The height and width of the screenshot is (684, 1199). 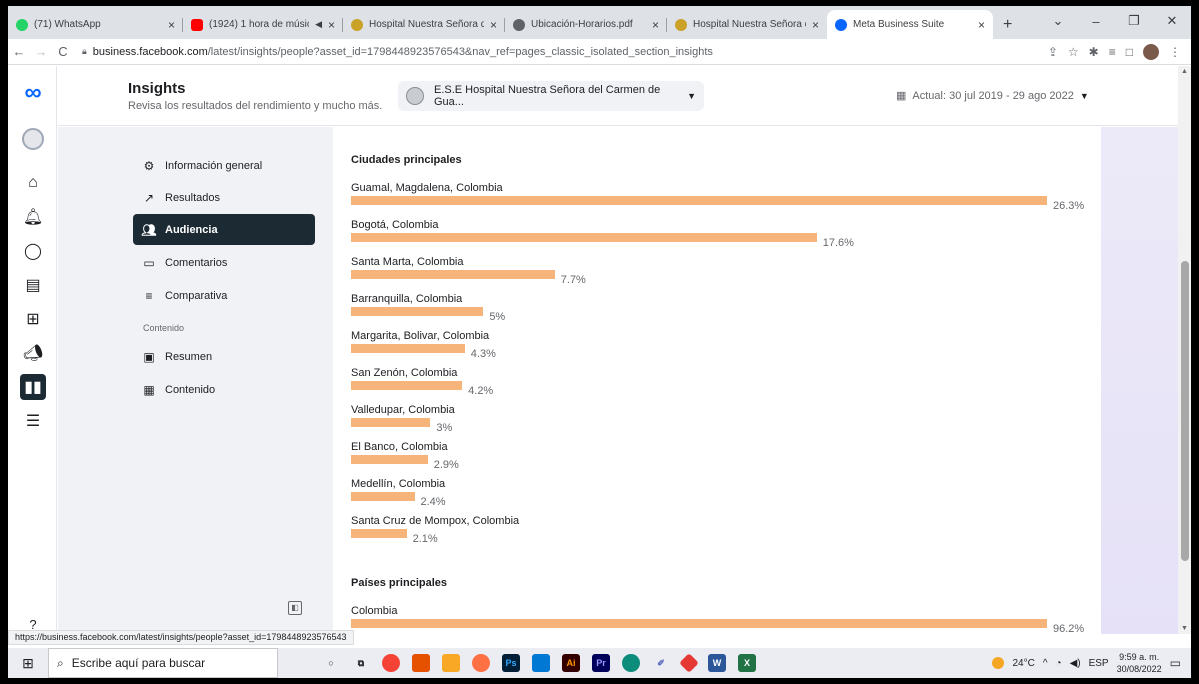 I want to click on nav-item-label: Audiencia, so click(x=191, y=229).